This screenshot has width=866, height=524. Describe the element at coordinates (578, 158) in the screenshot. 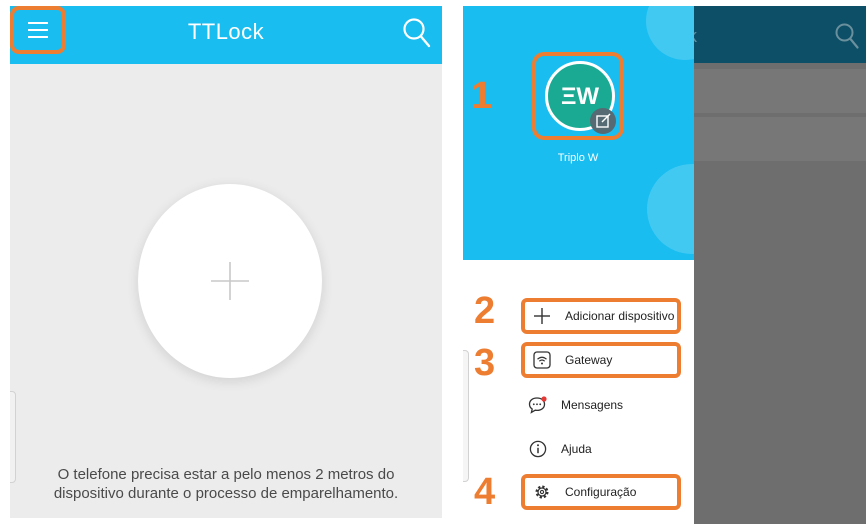

I see `user-name: Triplo W` at that location.